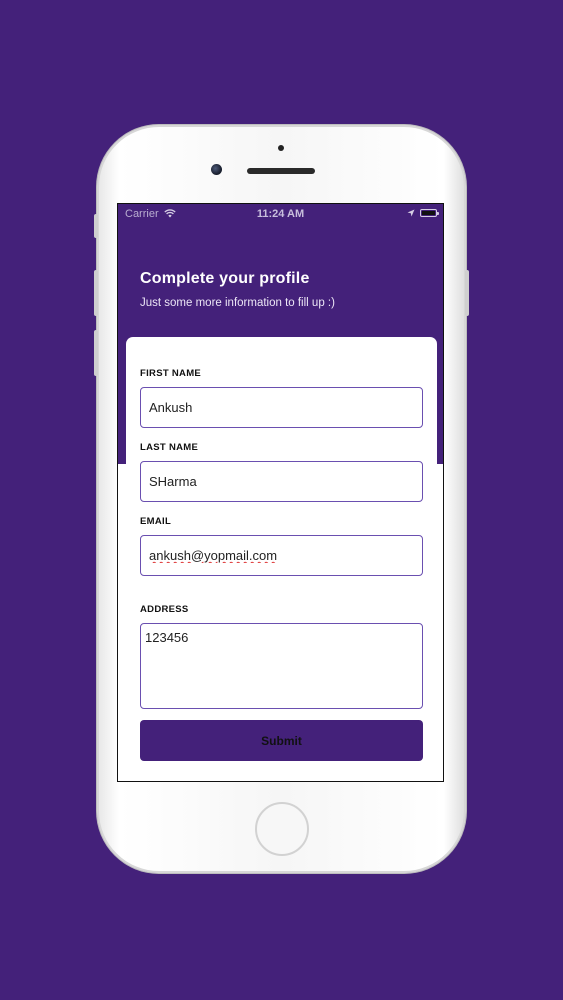 This screenshot has height=1000, width=563. What do you see at coordinates (96, 226) in the screenshot?
I see `mute-switch` at bounding box center [96, 226].